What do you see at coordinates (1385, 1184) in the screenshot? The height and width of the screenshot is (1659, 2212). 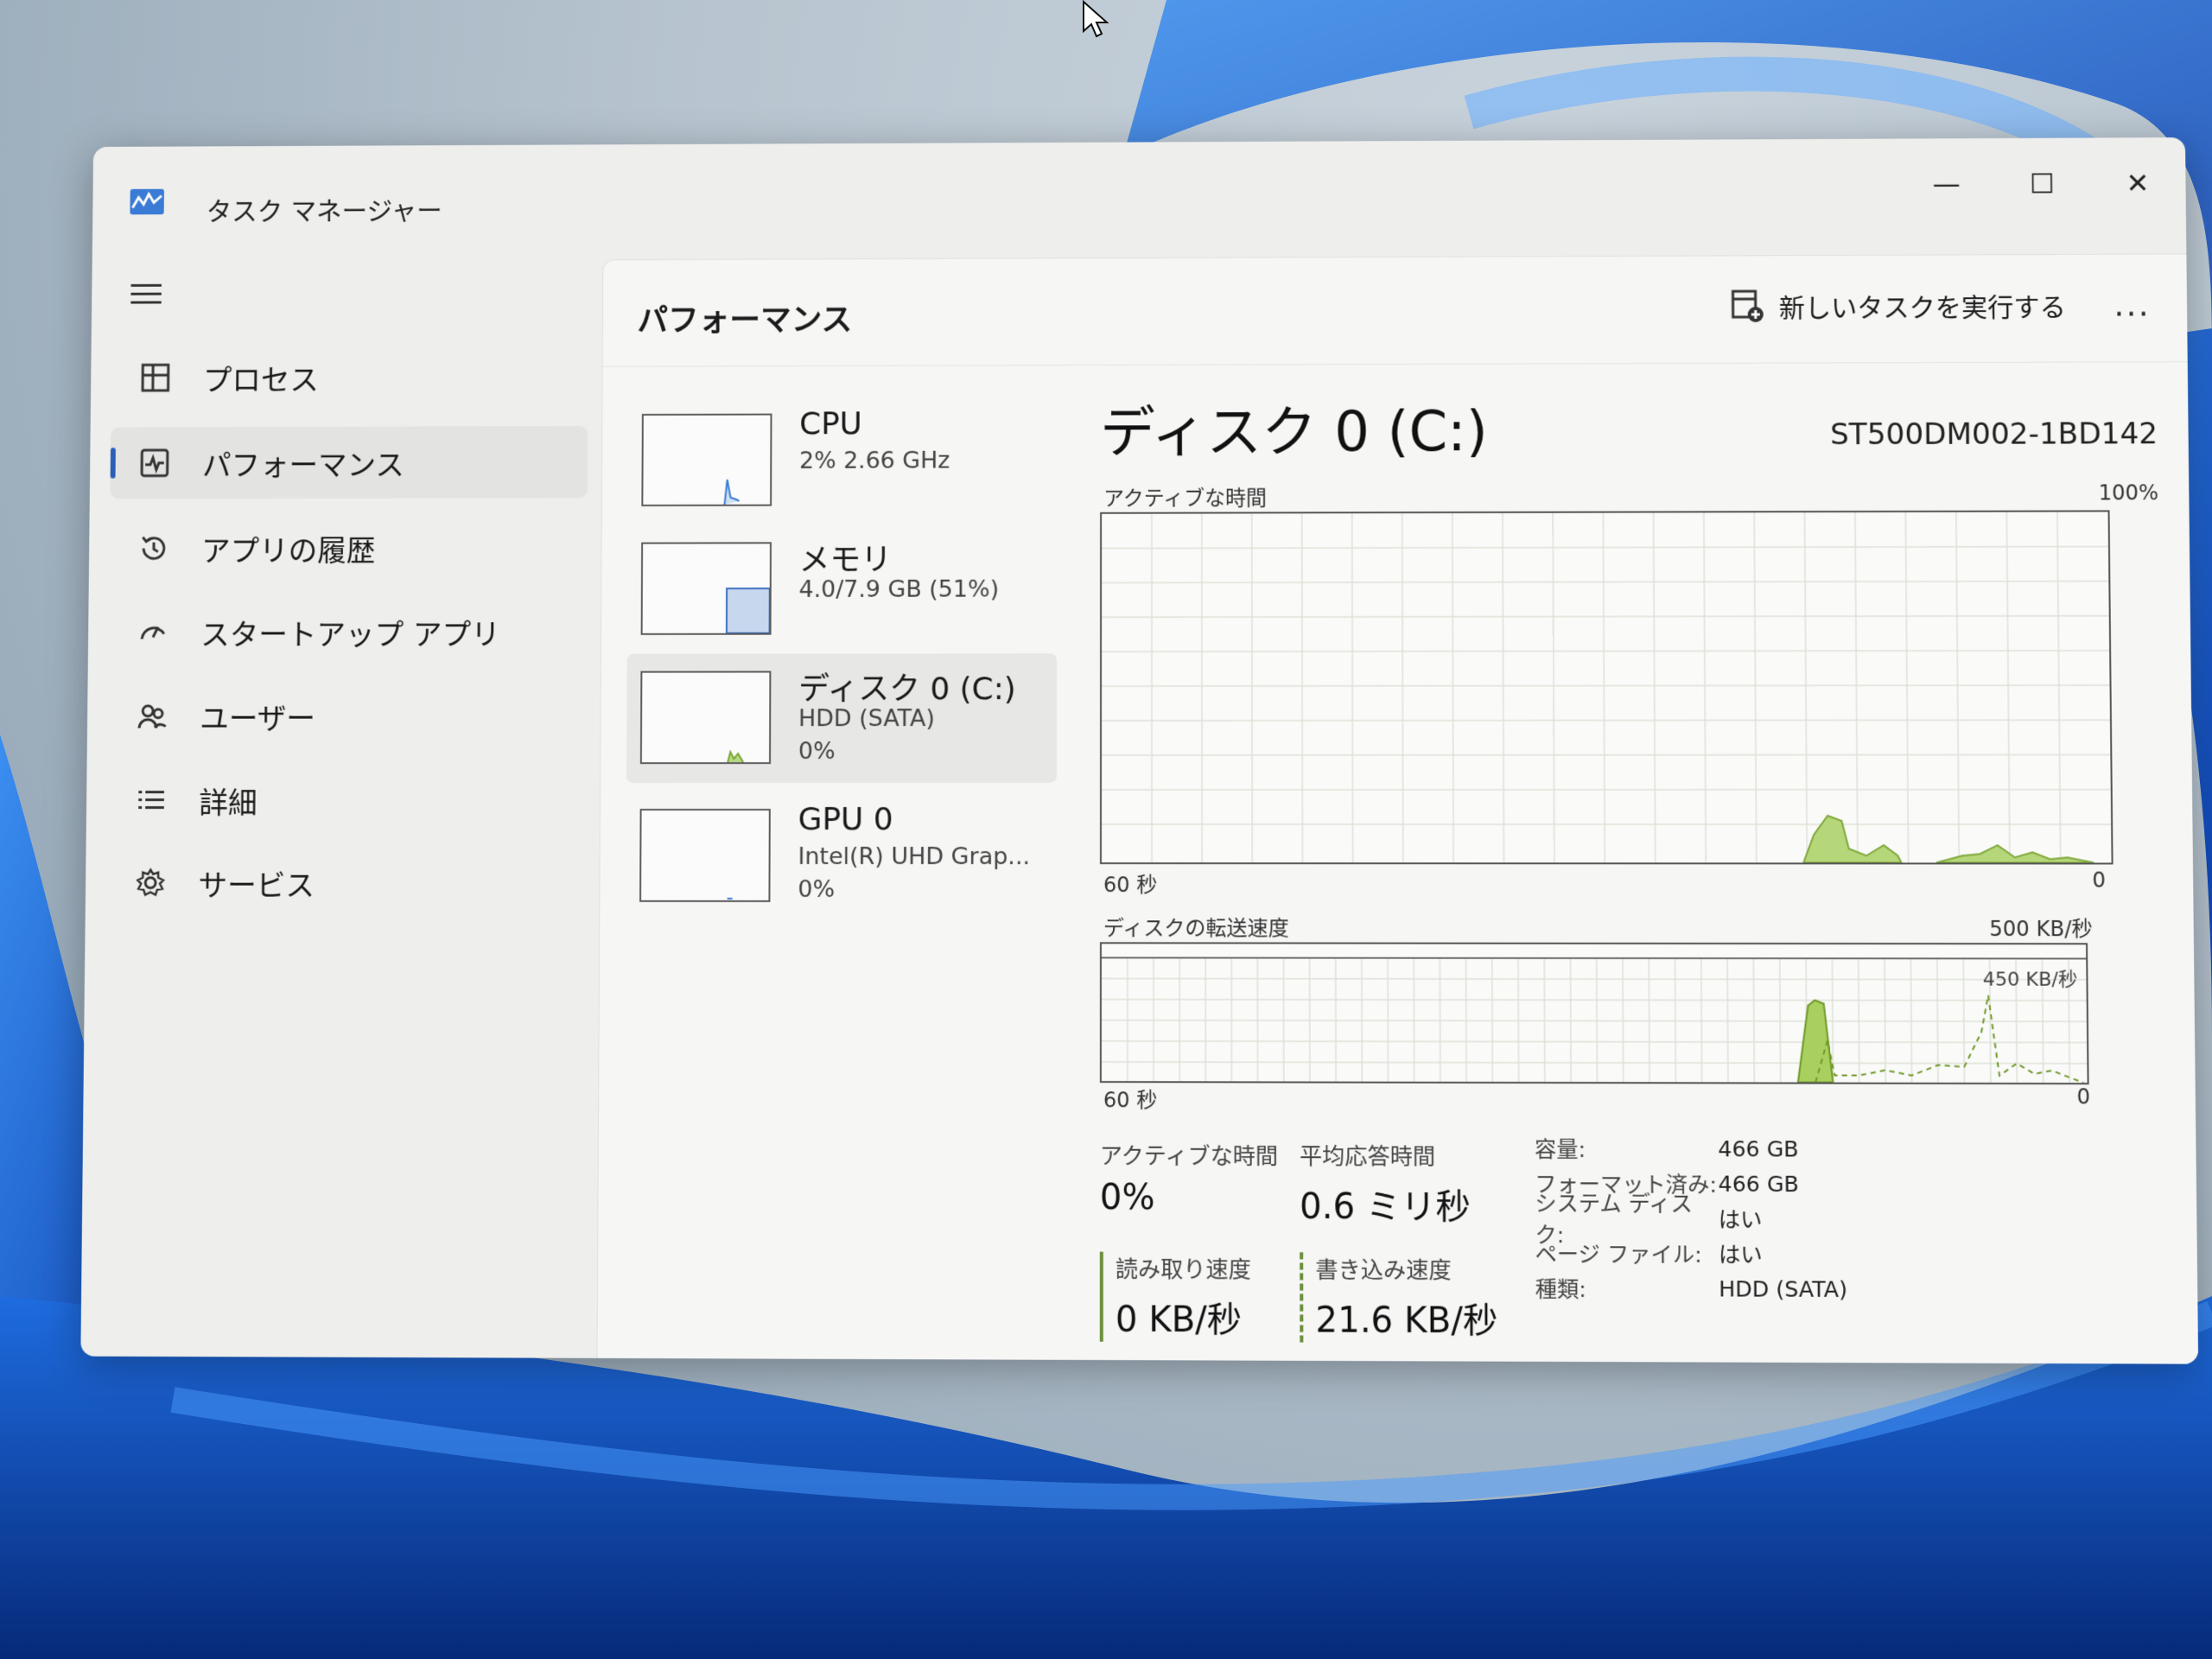 I see `stat-avg-response: 平均応答時間 0.6 ミリ秒` at bounding box center [1385, 1184].